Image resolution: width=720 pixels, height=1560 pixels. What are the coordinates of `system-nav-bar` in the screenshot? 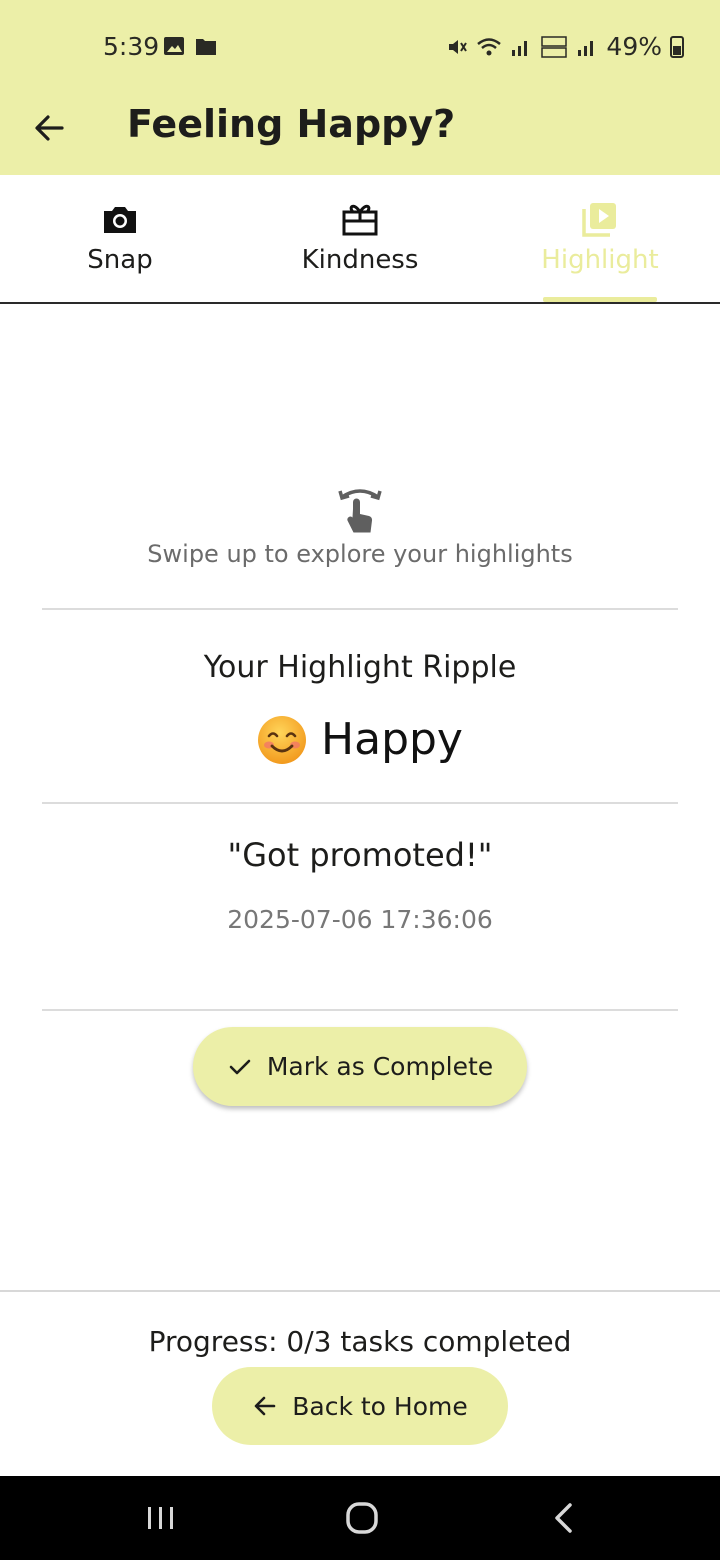 It's located at (360, 1518).